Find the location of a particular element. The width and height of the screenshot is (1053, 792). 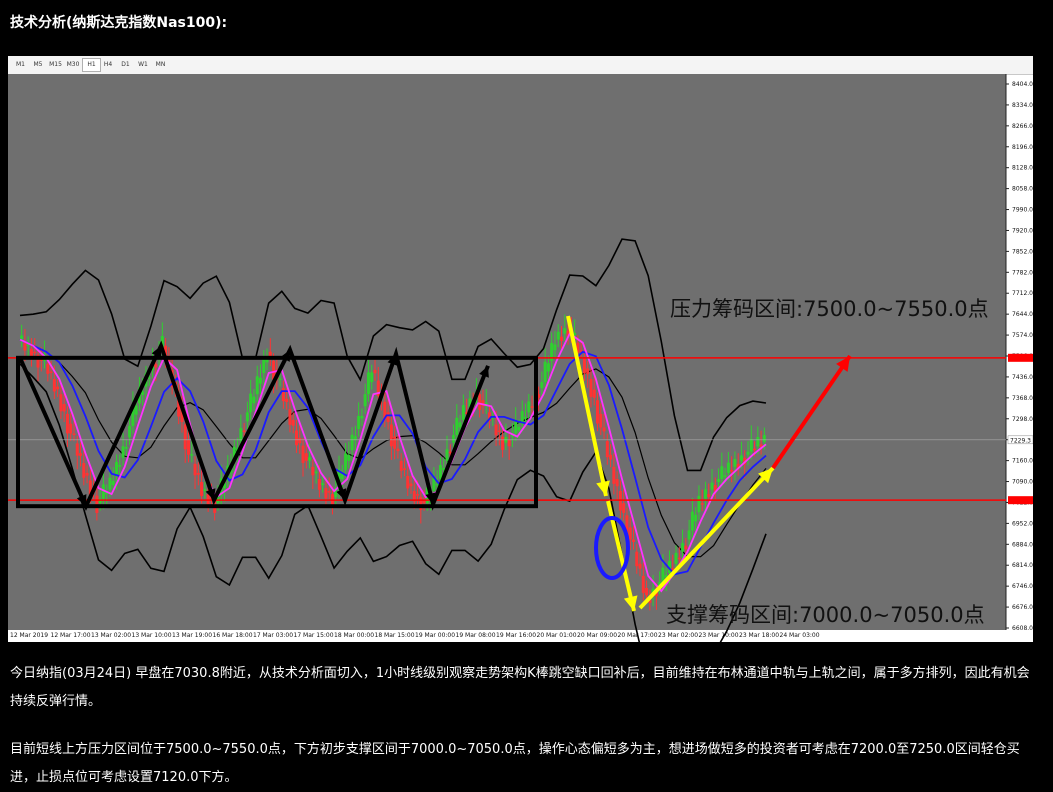

y-tick-label: 6676.0 is located at coordinates (1022, 607).